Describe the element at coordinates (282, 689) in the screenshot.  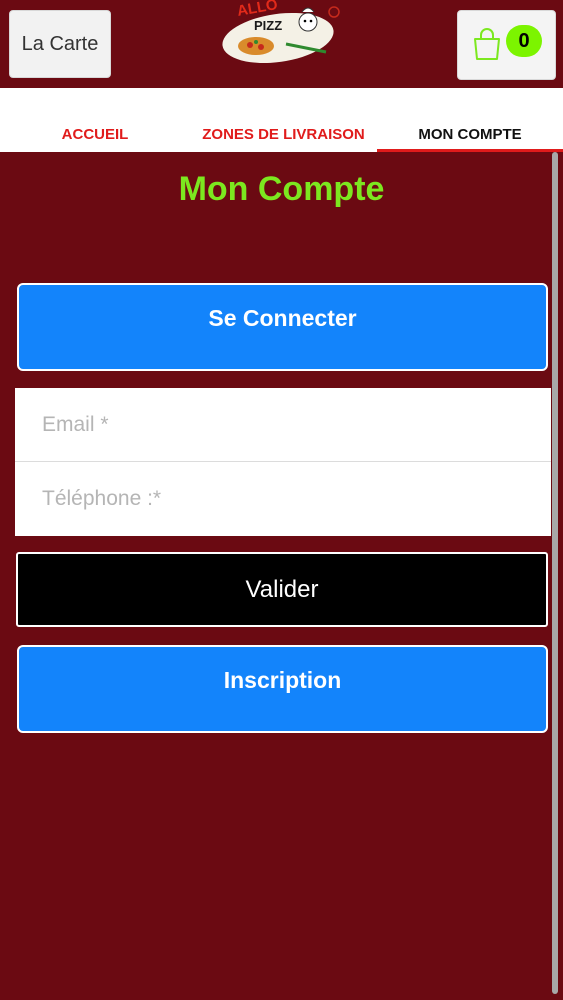
I see `register-button: Inscription` at that location.